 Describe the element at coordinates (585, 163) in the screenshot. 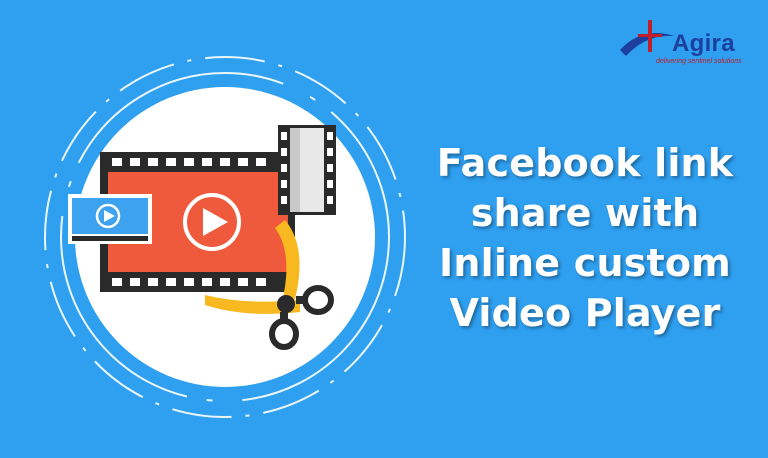

I see `headline-line: Facebook link` at that location.